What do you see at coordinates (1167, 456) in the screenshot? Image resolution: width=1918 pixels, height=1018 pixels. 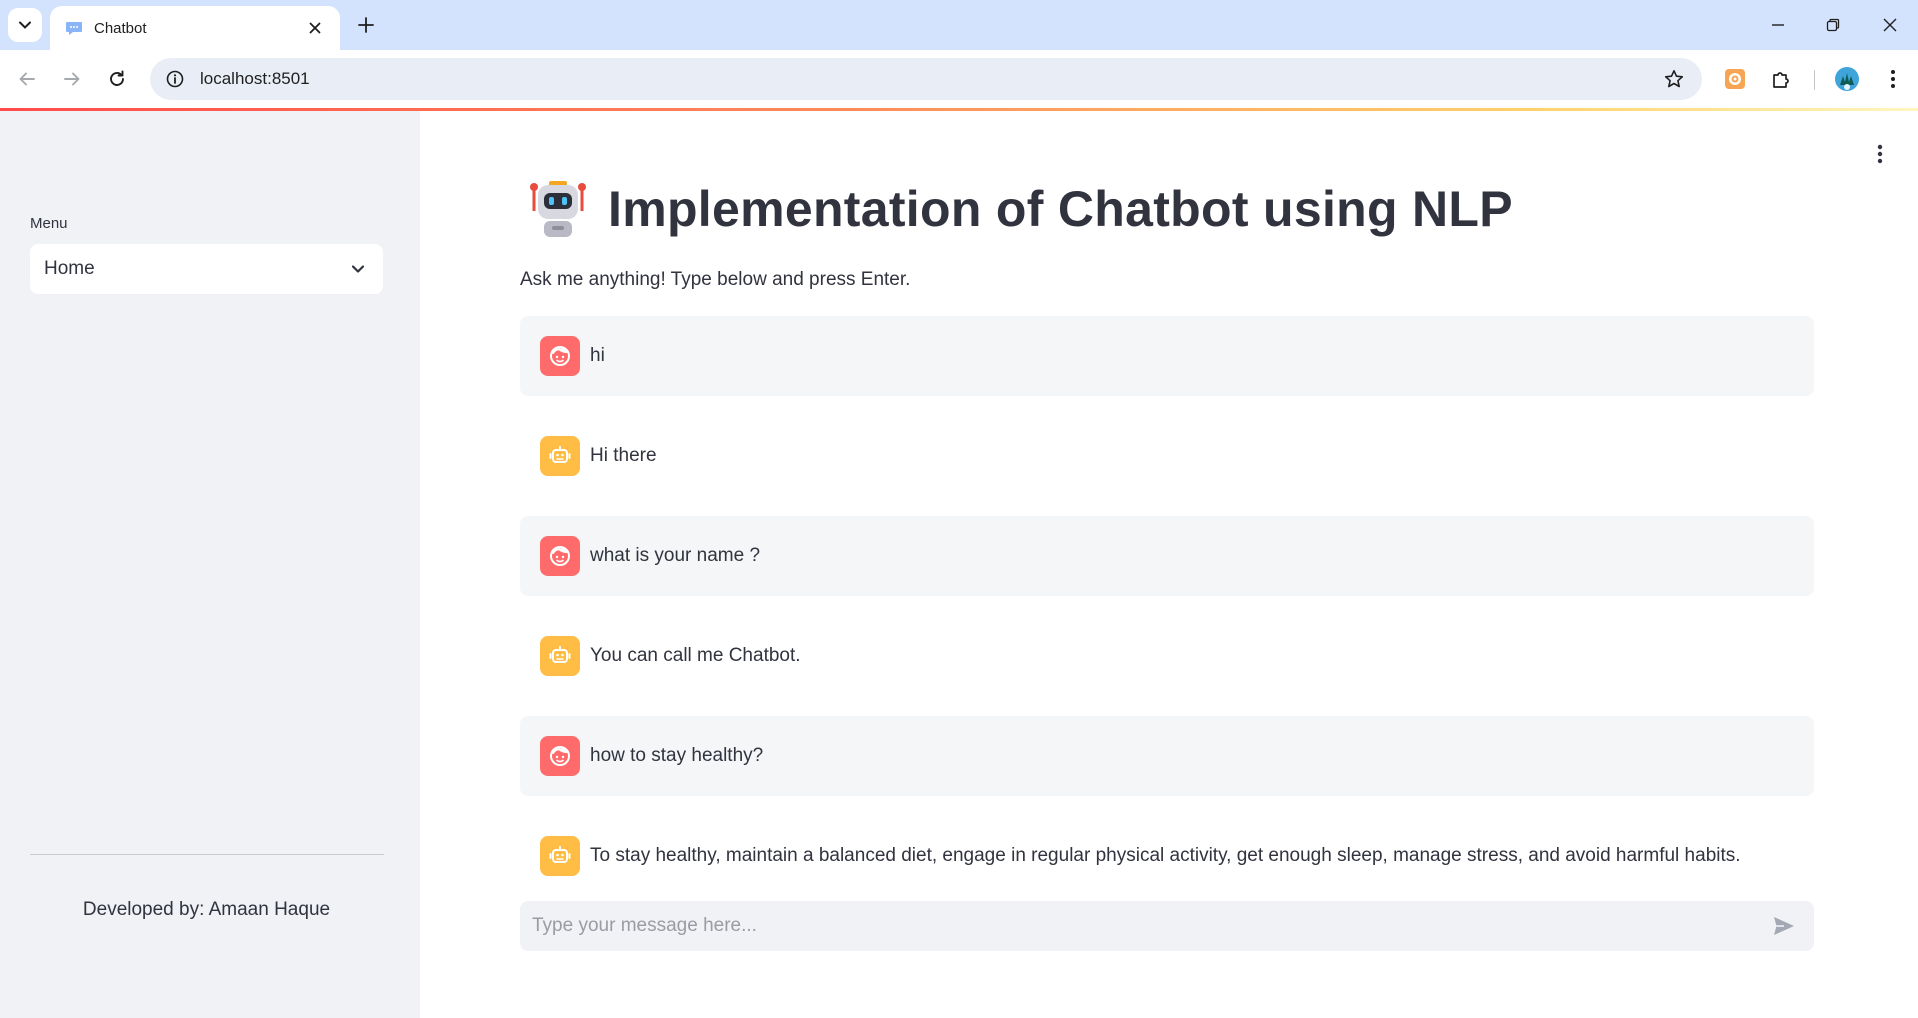 I see `chat-message-bot: Hi there` at bounding box center [1167, 456].